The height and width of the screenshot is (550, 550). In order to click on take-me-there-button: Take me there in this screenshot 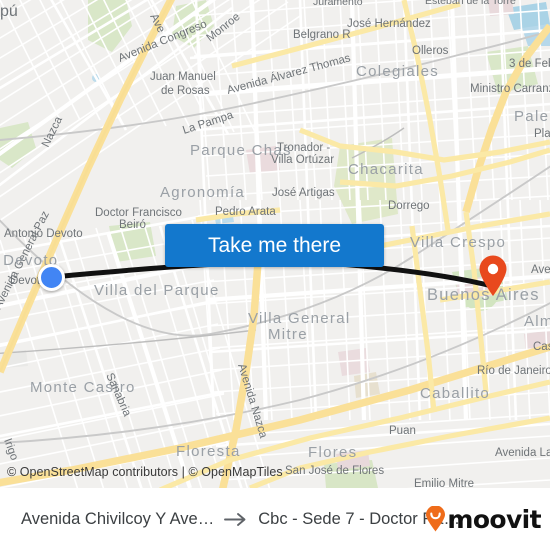, I will do `click(274, 245)`.